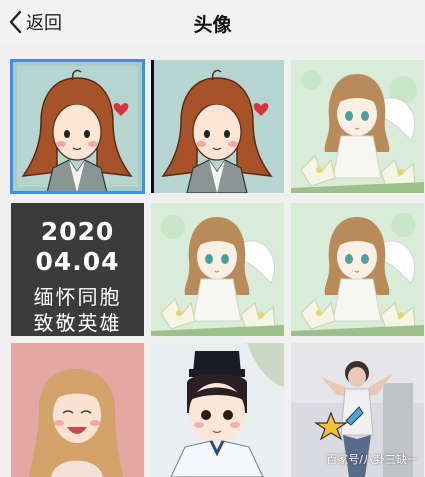  What do you see at coordinates (77, 261) in the screenshot?
I see `memorial-date: 04.04` at bounding box center [77, 261].